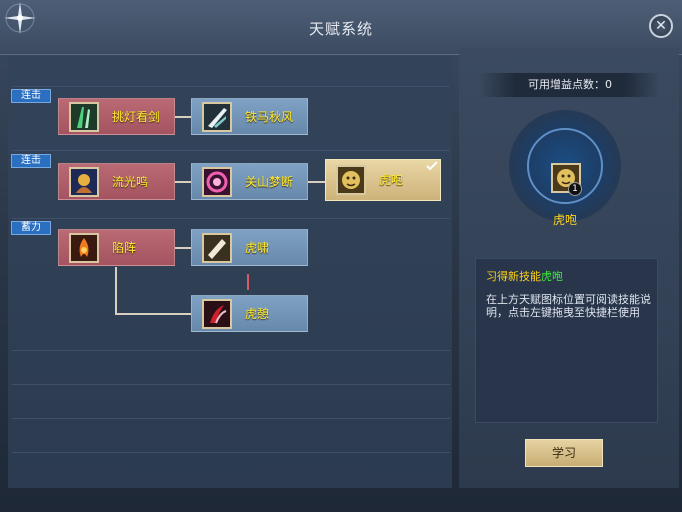 The width and height of the screenshot is (682, 512). What do you see at coordinates (248, 282) in the screenshot?
I see `connector-line-locked` at bounding box center [248, 282].